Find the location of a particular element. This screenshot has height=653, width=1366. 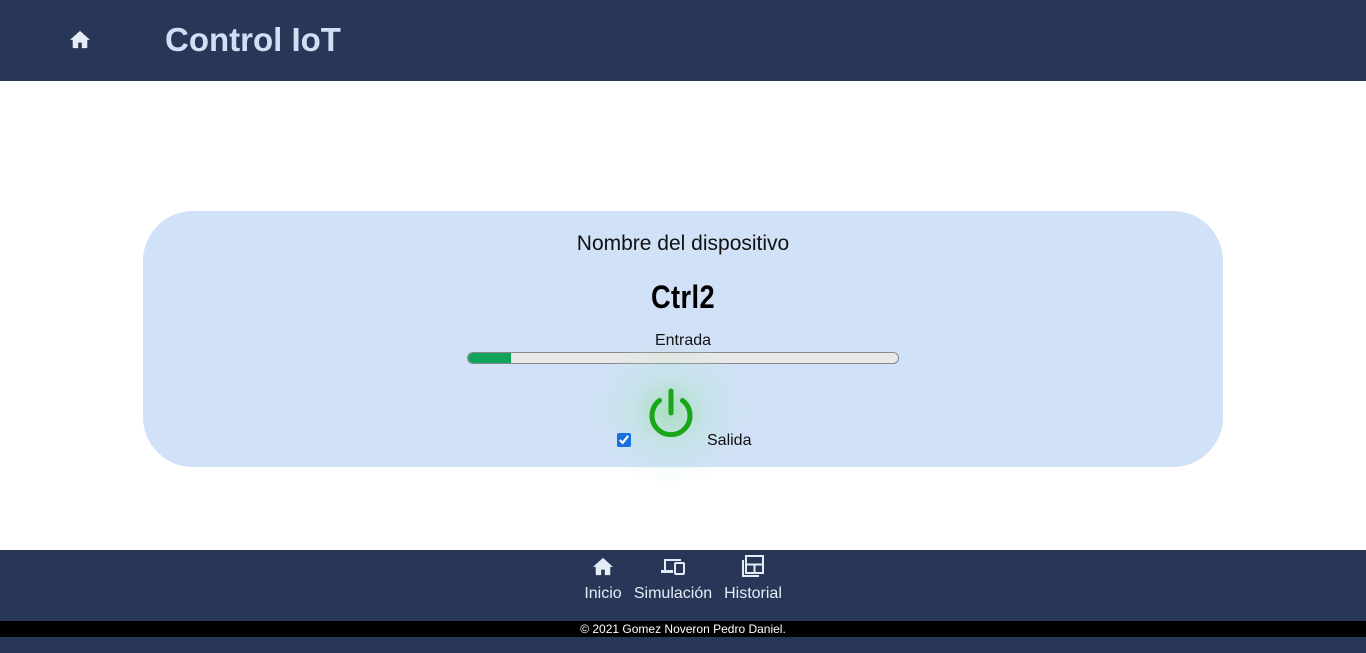

output-checkbox is located at coordinates (624, 440).